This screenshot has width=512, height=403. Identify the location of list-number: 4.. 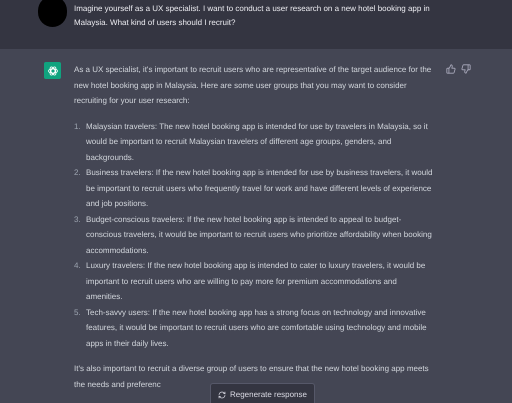
(78, 266).